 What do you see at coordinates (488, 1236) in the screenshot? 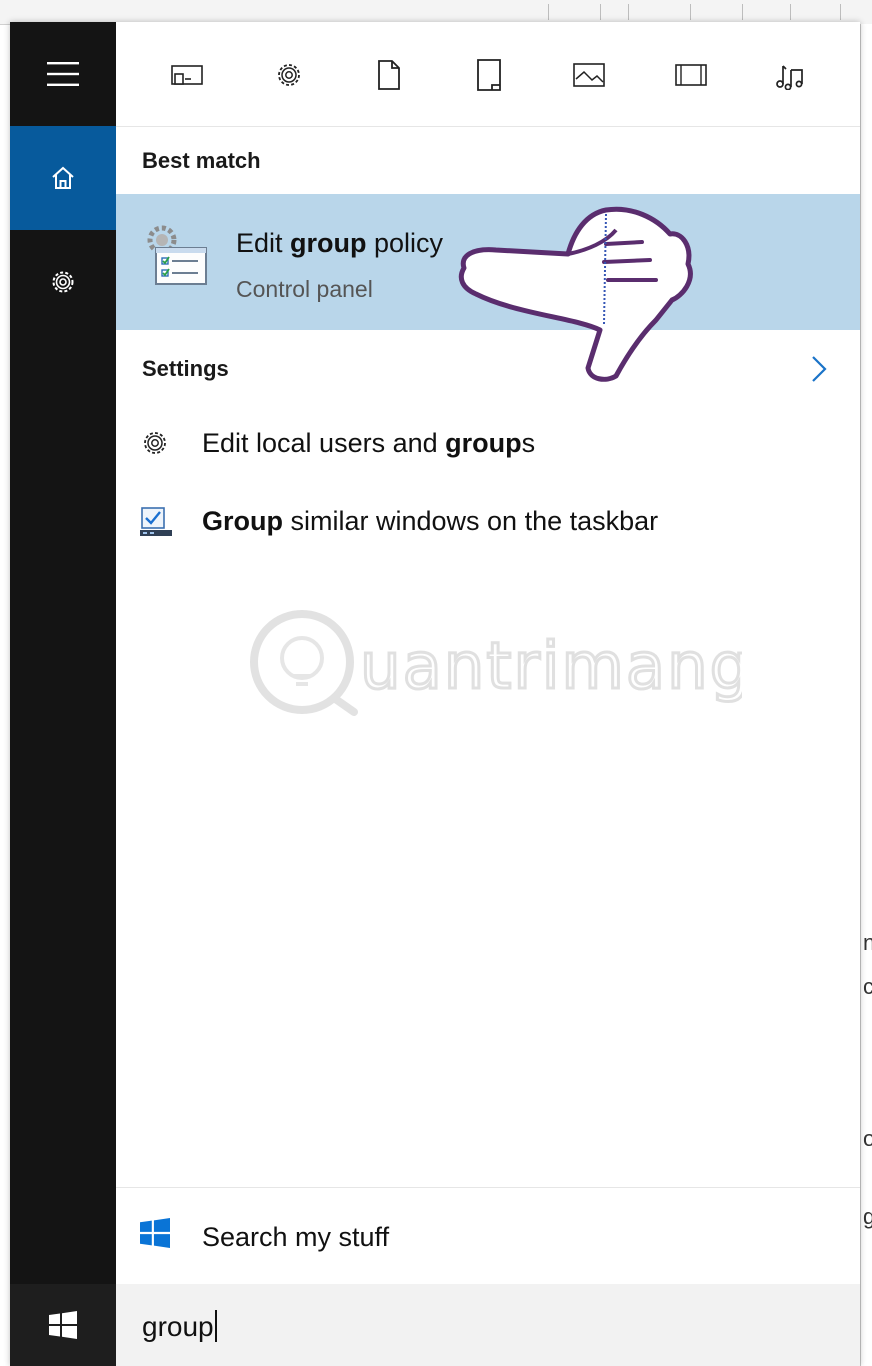
I see `search-my-stuff-button: Search my stuff` at bounding box center [488, 1236].